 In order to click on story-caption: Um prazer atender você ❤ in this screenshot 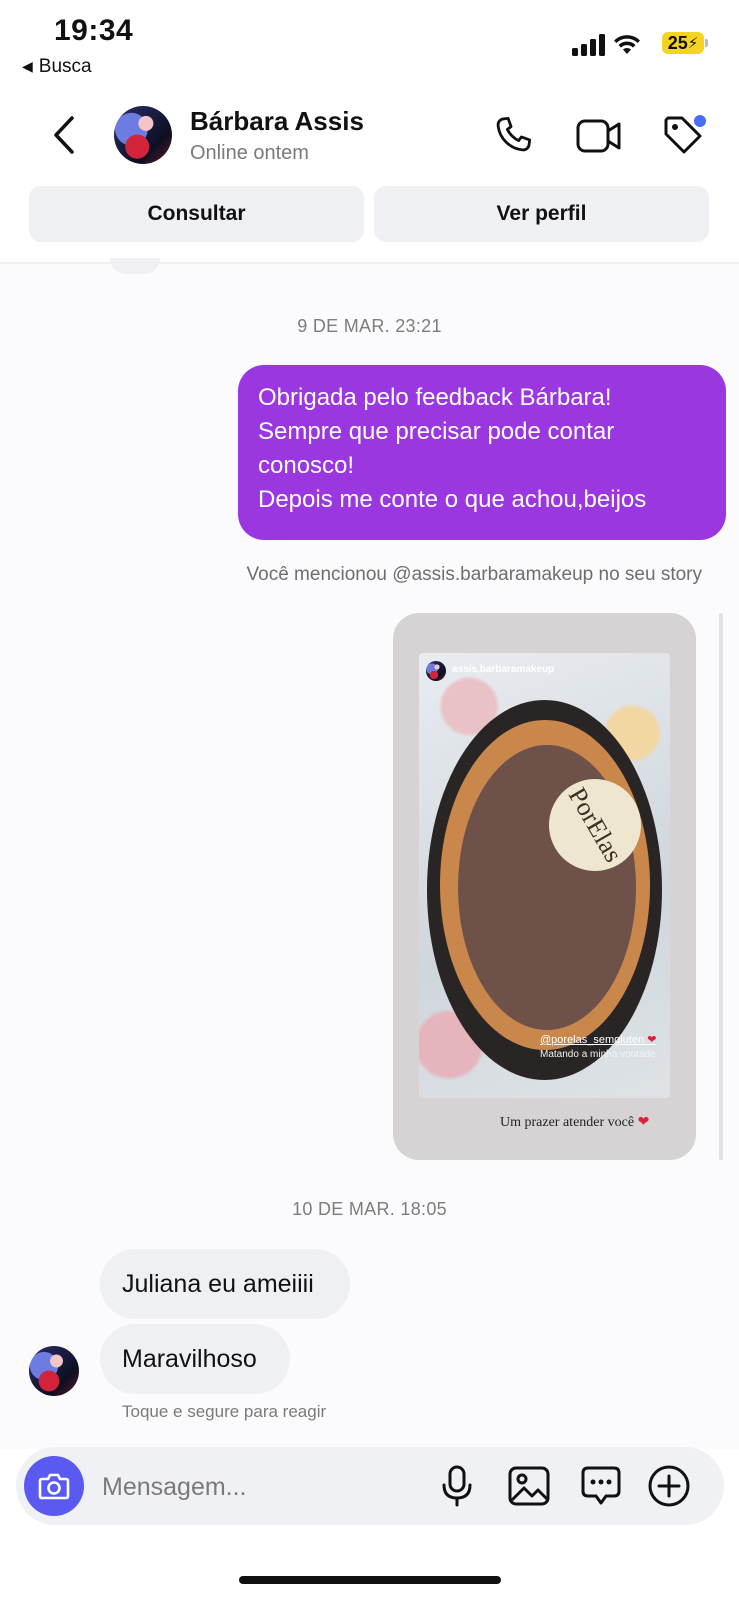, I will do `click(574, 1122)`.